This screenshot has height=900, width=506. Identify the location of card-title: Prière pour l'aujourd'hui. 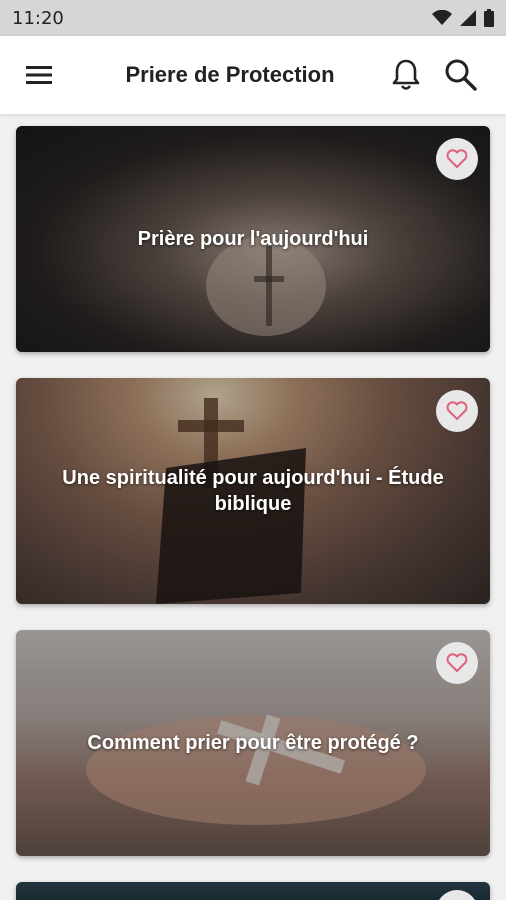
(253, 239).